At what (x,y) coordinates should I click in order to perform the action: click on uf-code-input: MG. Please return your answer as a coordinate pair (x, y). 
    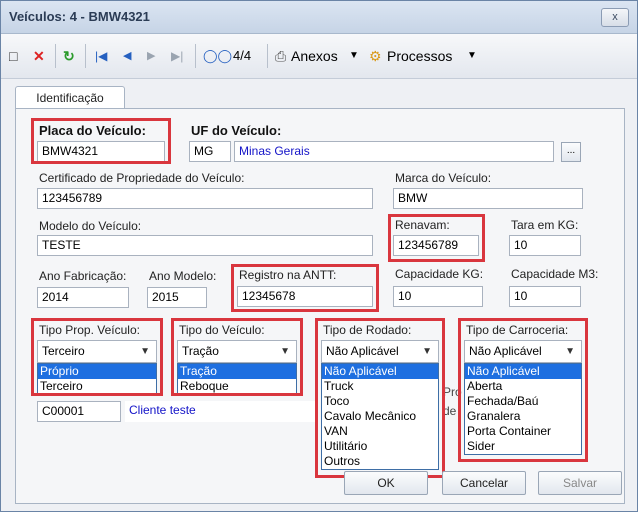
    Looking at the image, I should click on (210, 151).